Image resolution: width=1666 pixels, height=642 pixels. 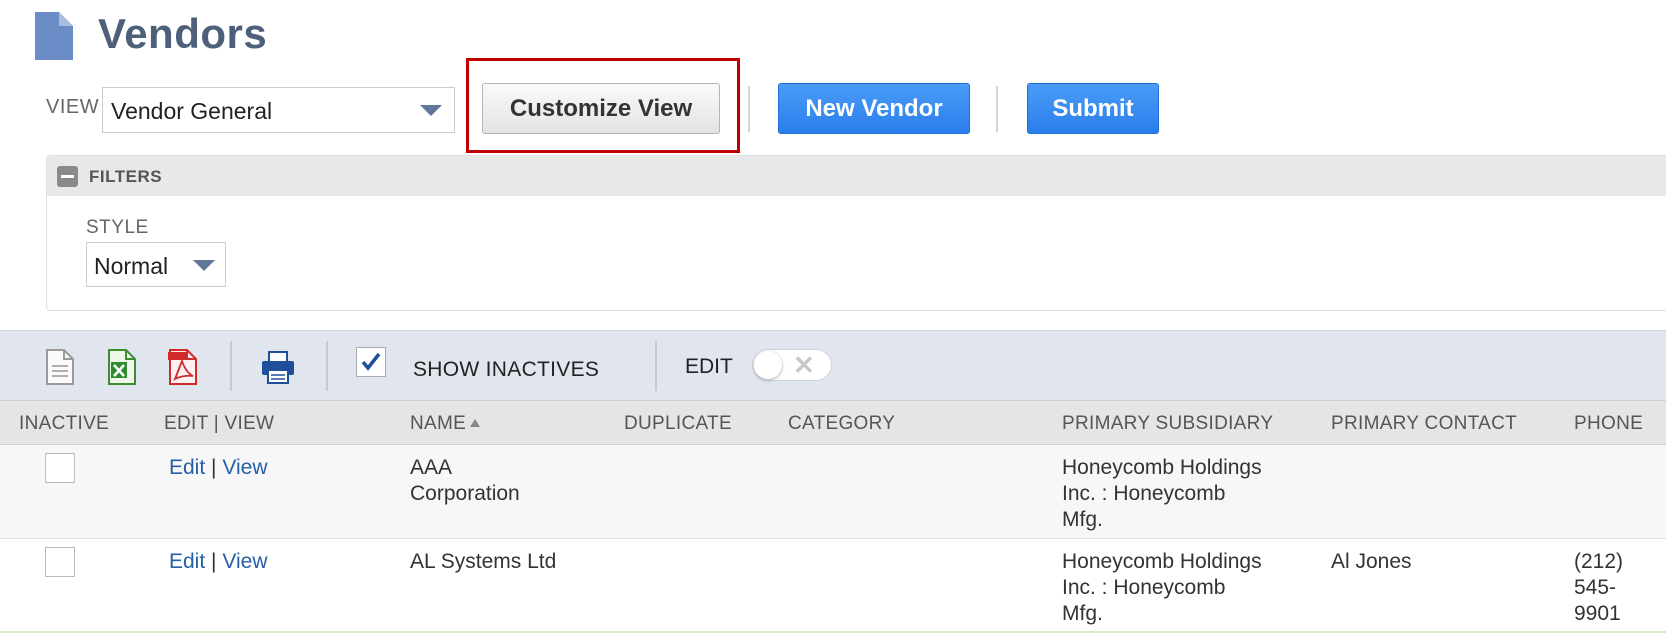 What do you see at coordinates (856, 176) in the screenshot?
I see `filters-header: FILTERS` at bounding box center [856, 176].